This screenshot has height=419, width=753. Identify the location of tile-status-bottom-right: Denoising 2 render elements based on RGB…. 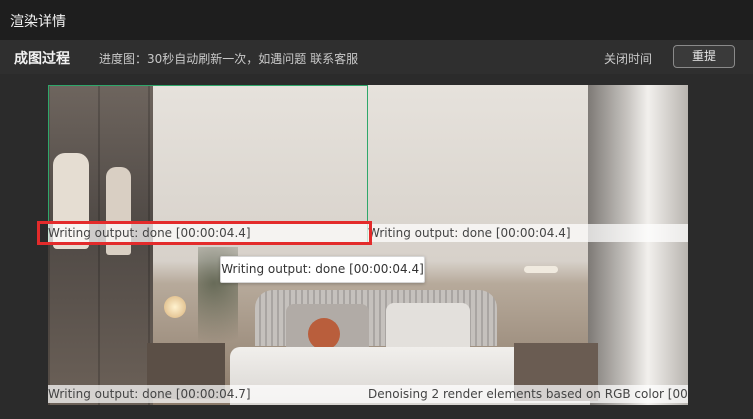
(528, 394).